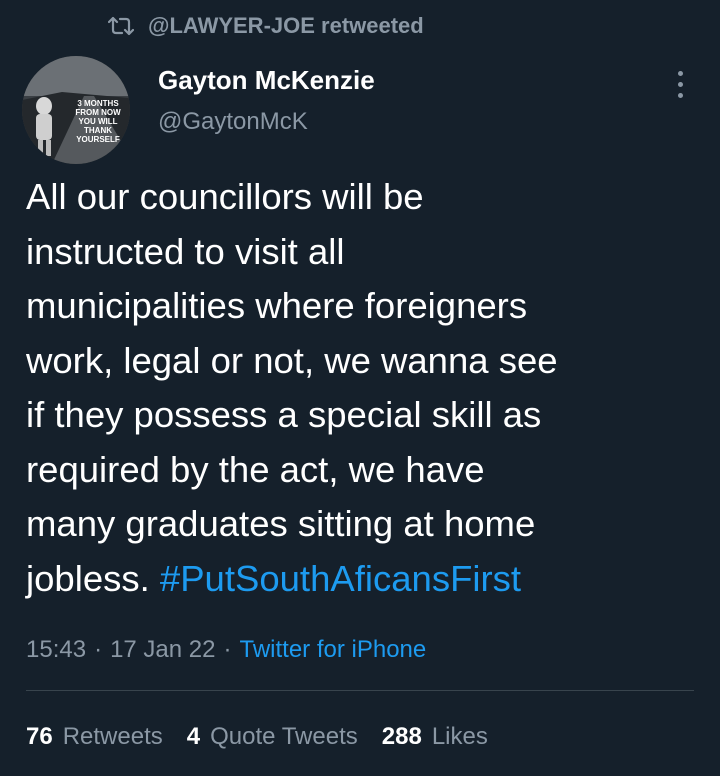 The image size is (720, 776). I want to click on retweets-label: Retweets, so click(112, 736).